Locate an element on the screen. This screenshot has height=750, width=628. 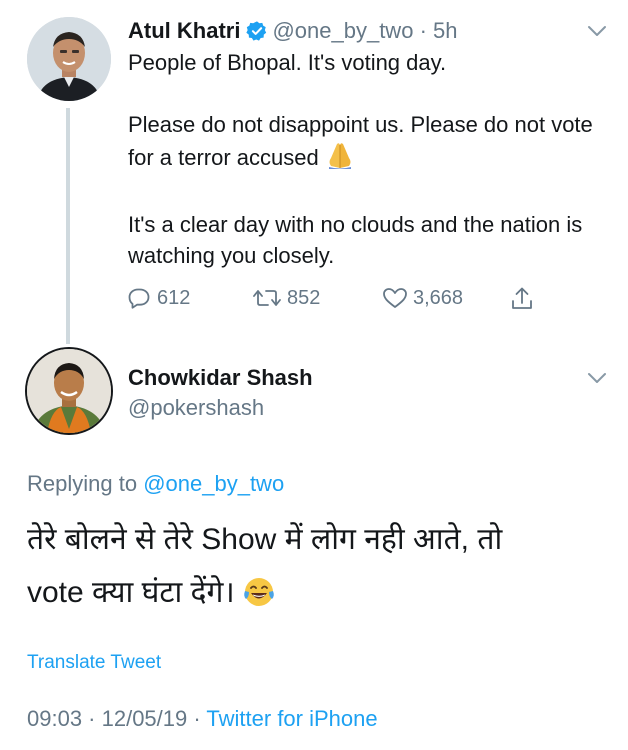
retweet-button: 852 is located at coordinates (286, 298).